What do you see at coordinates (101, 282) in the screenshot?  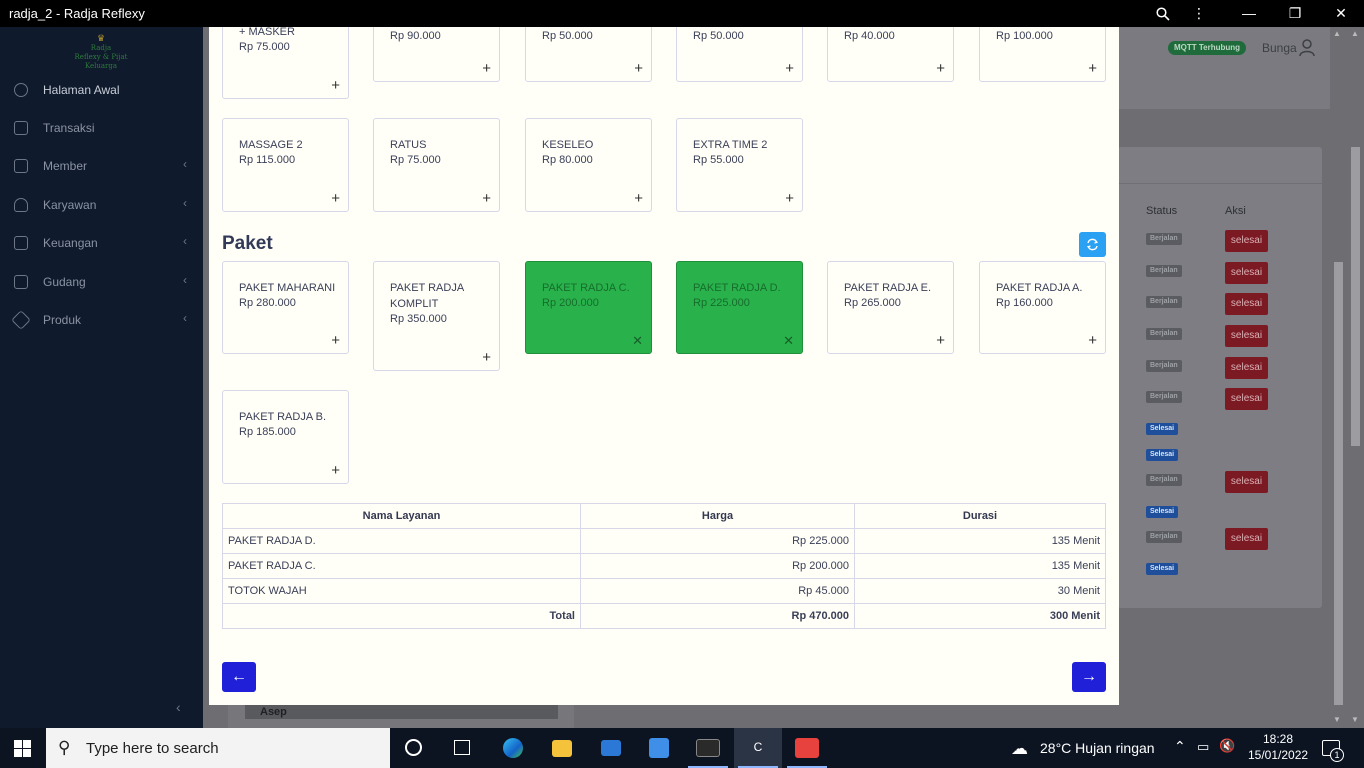 I see `sidebar-item-gudang: Gudang ‹` at bounding box center [101, 282].